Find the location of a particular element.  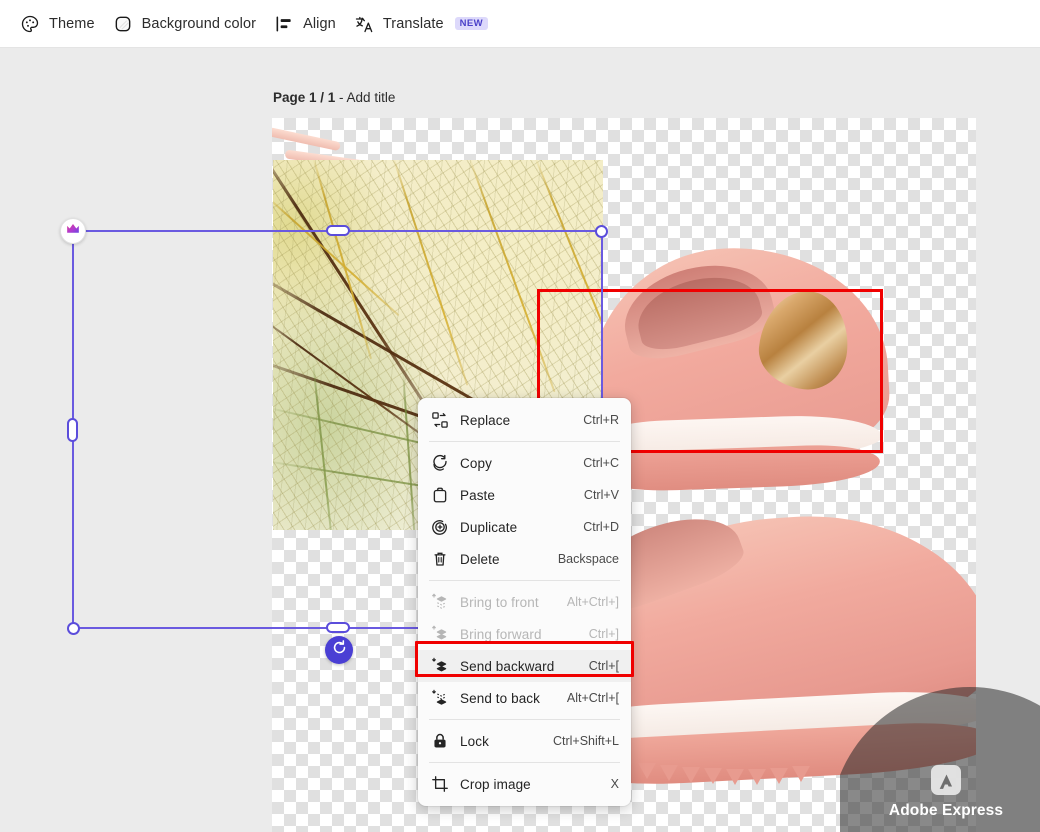

lock-icon is located at coordinates (440, 741).